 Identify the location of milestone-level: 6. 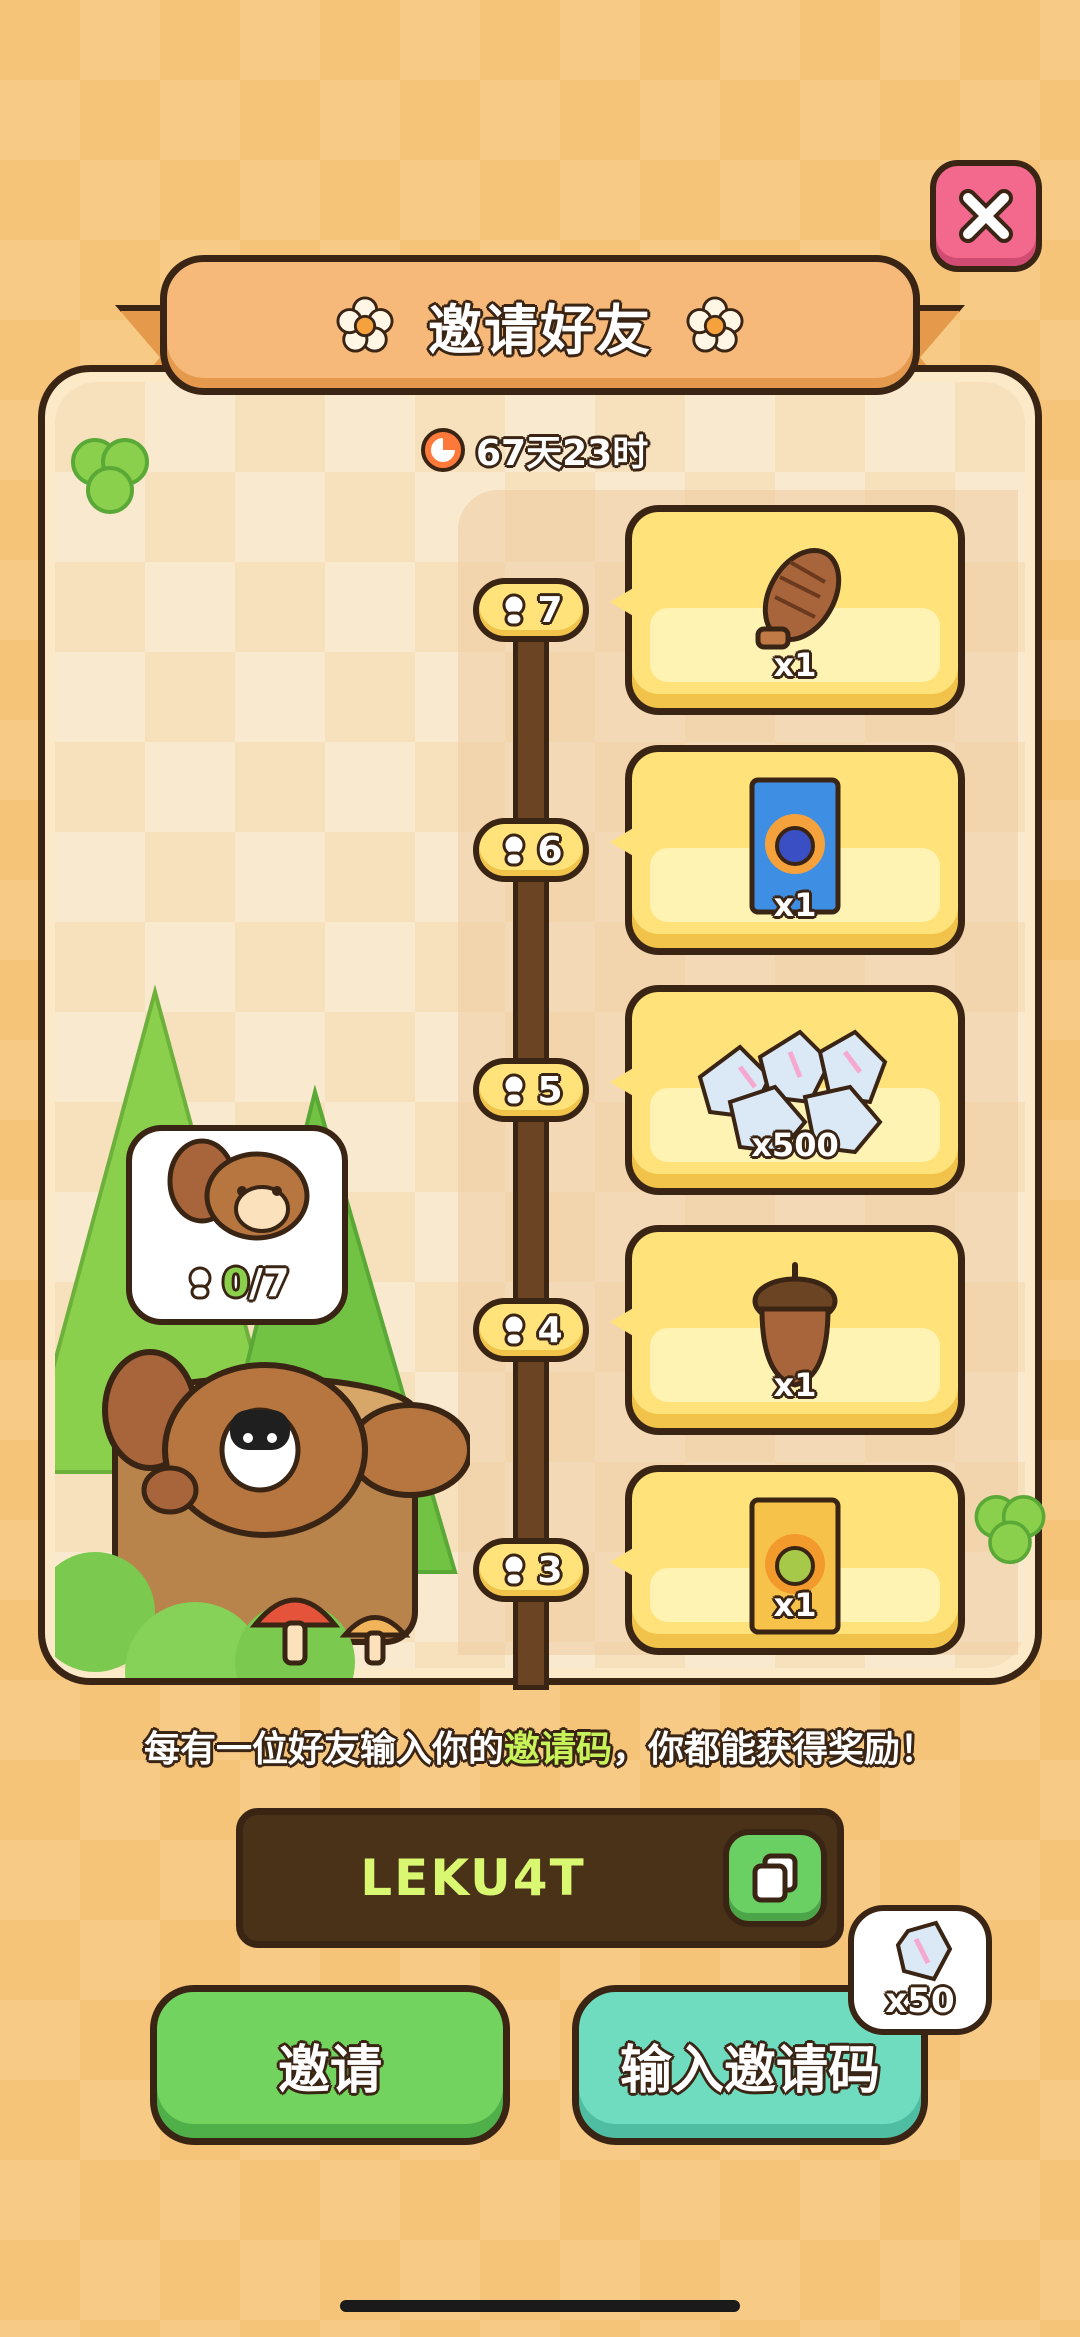
(550, 850).